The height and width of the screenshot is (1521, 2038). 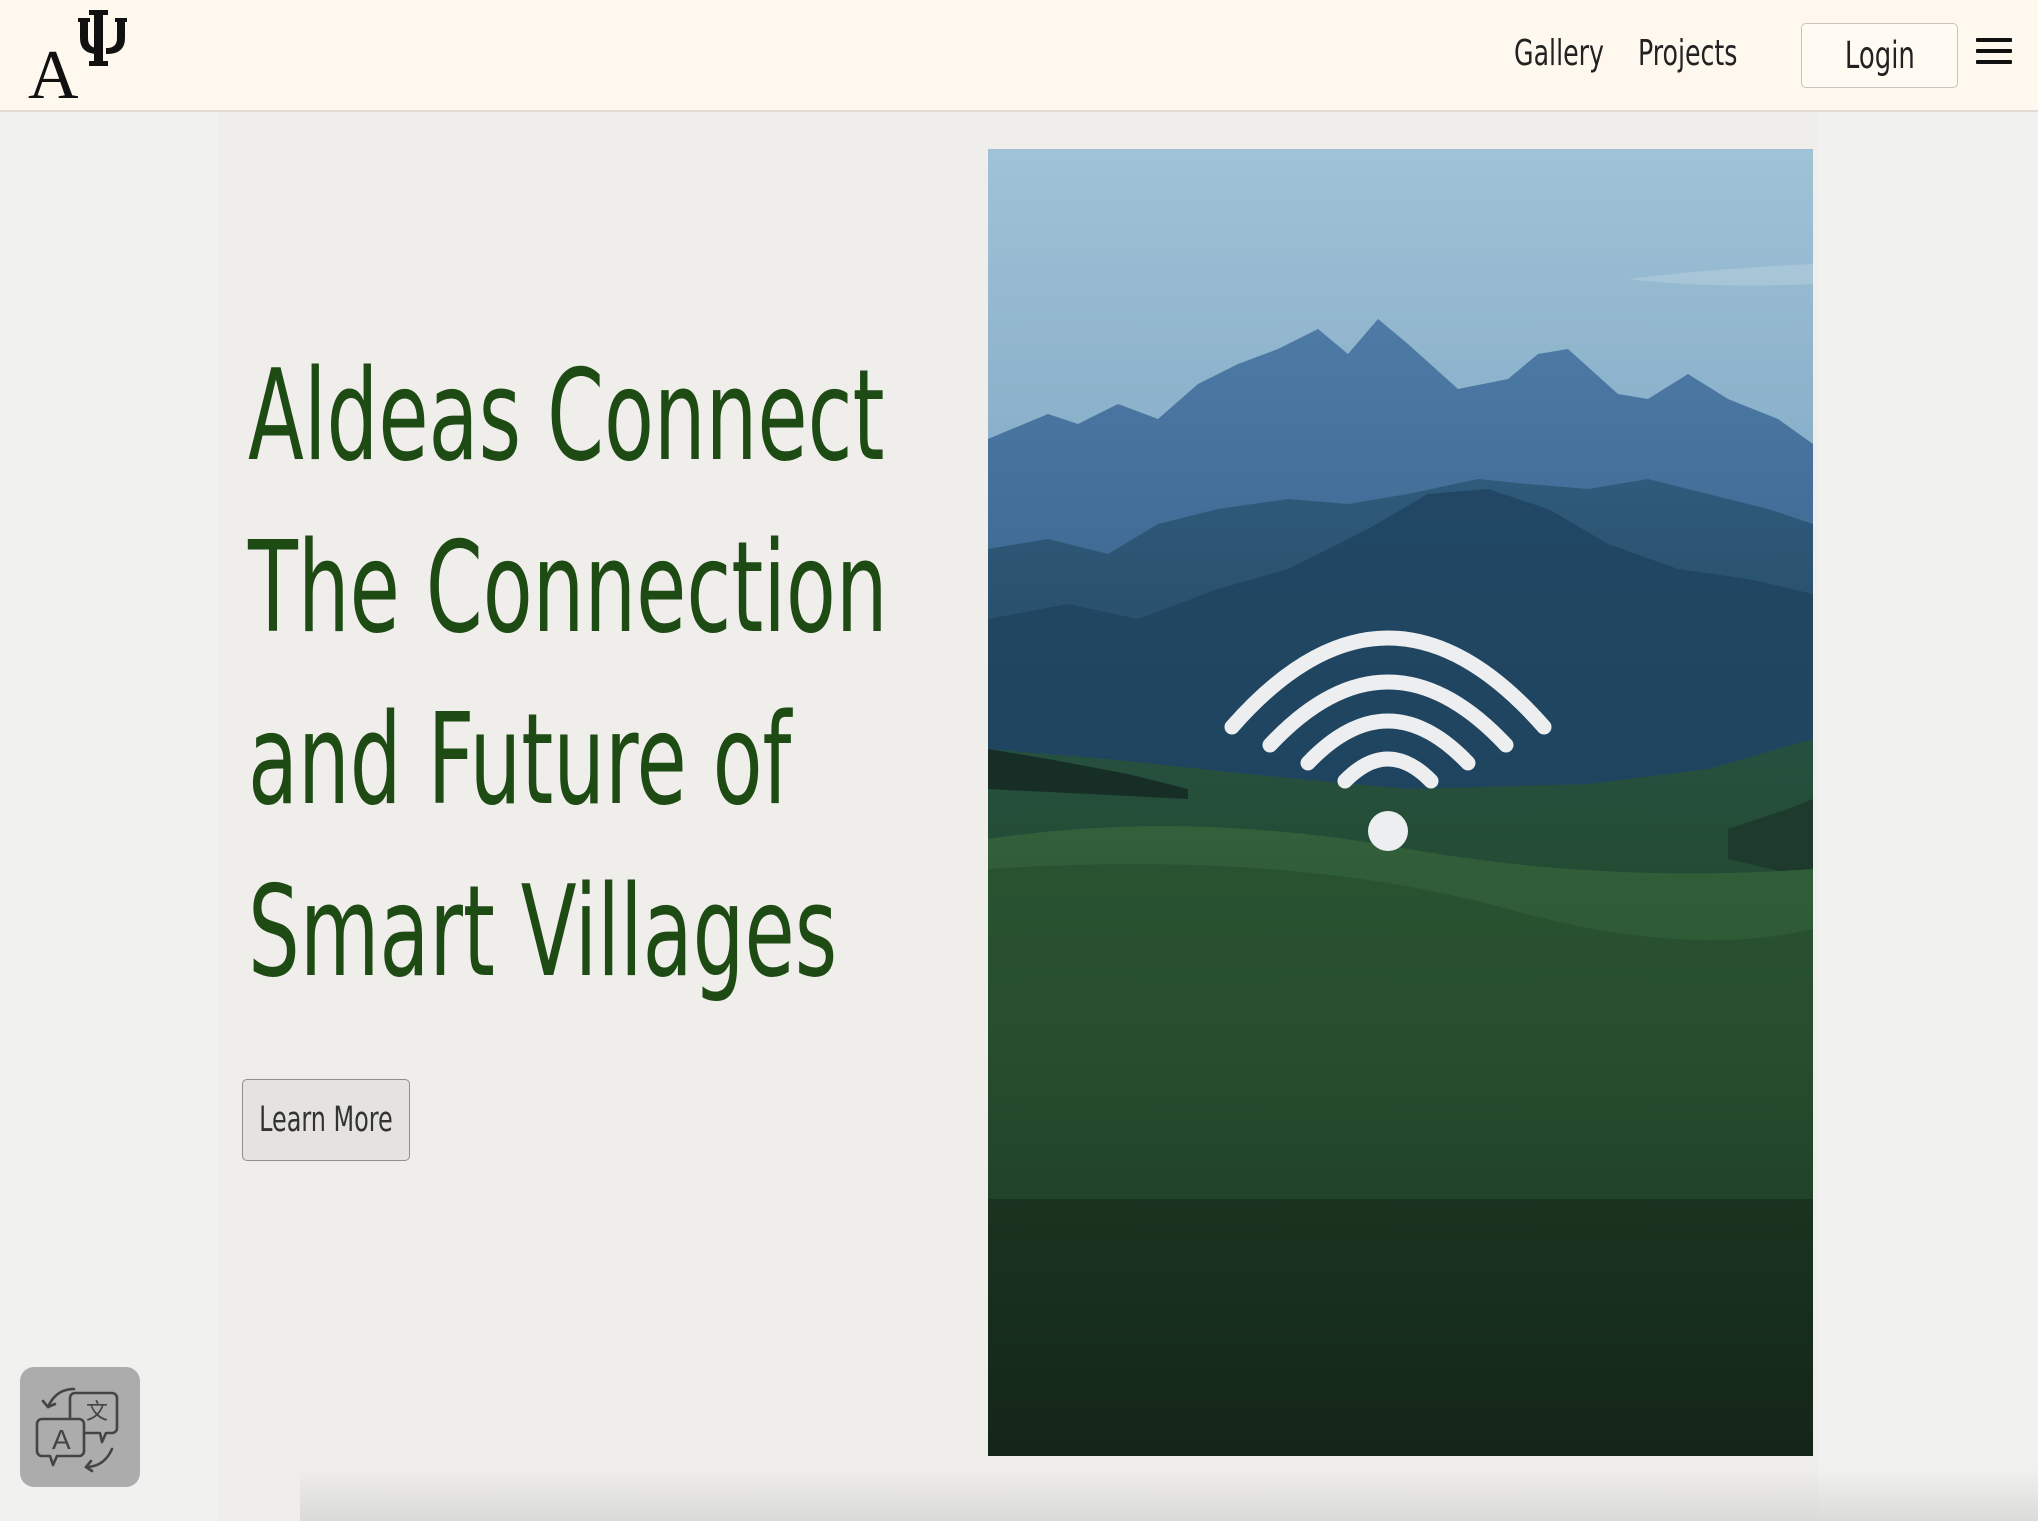 What do you see at coordinates (568, 587) in the screenshot?
I see `hero-title-line: The Connection` at bounding box center [568, 587].